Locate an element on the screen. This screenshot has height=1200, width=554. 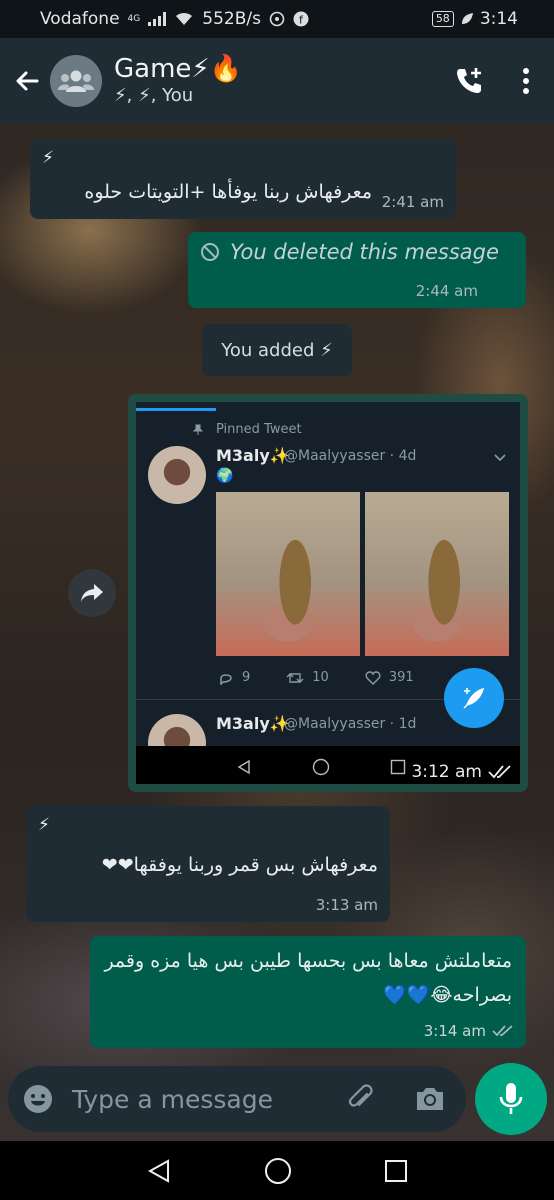
group-avatar-icon is located at coordinates (76, 81).